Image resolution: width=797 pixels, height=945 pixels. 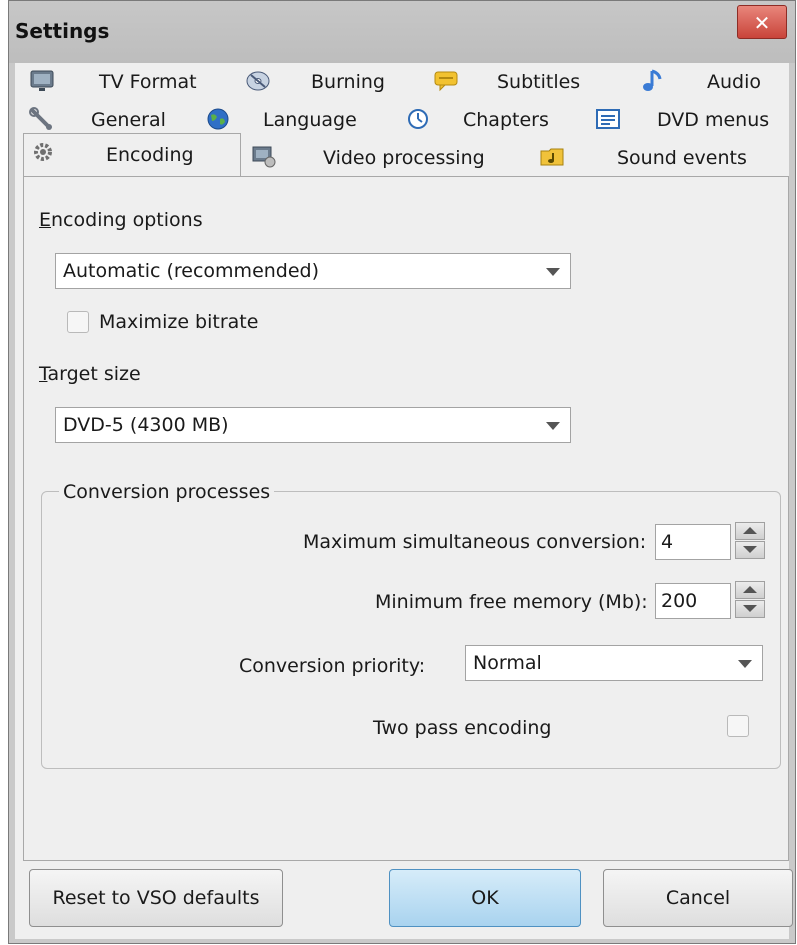 I want to click on ok-button: OK, so click(x=485, y=898).